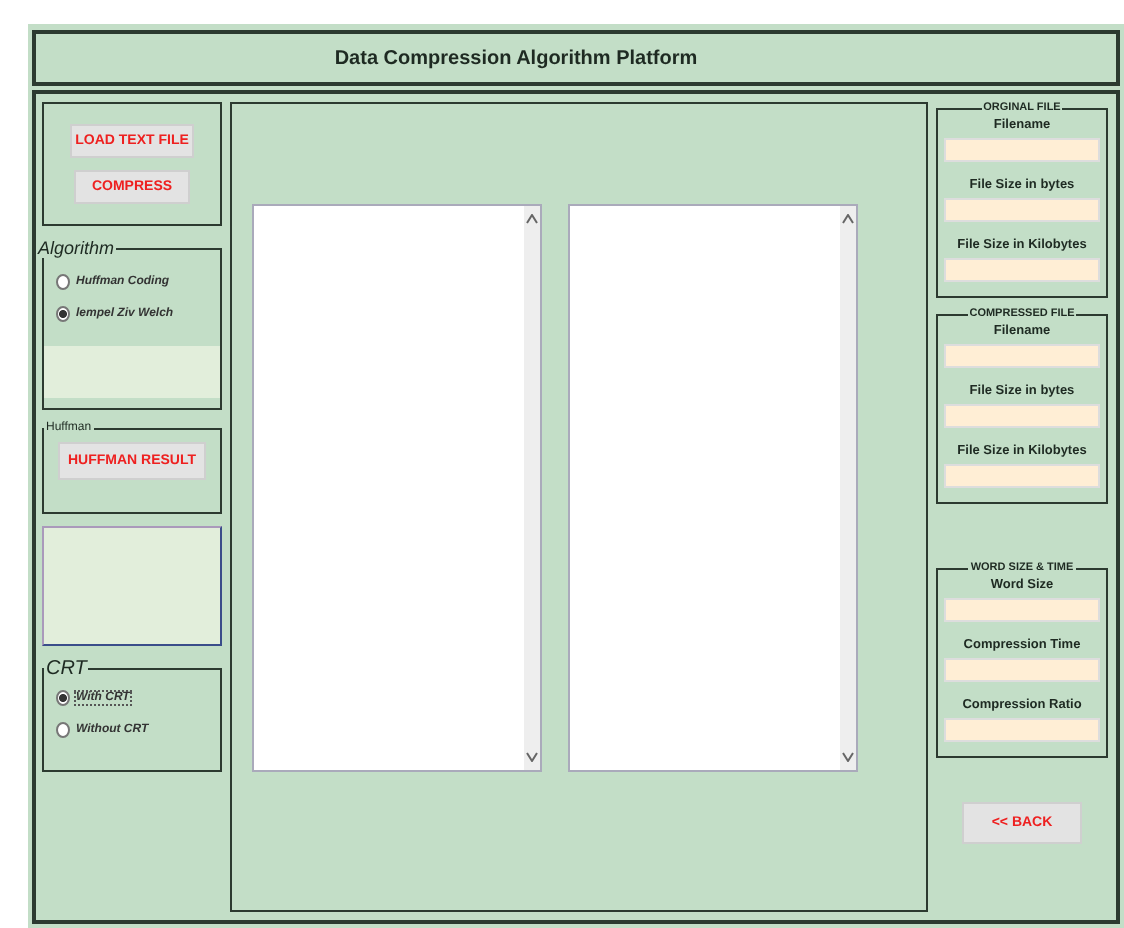  I want to click on window-title: Data Compression Algorithm Platform, so click(516, 58).